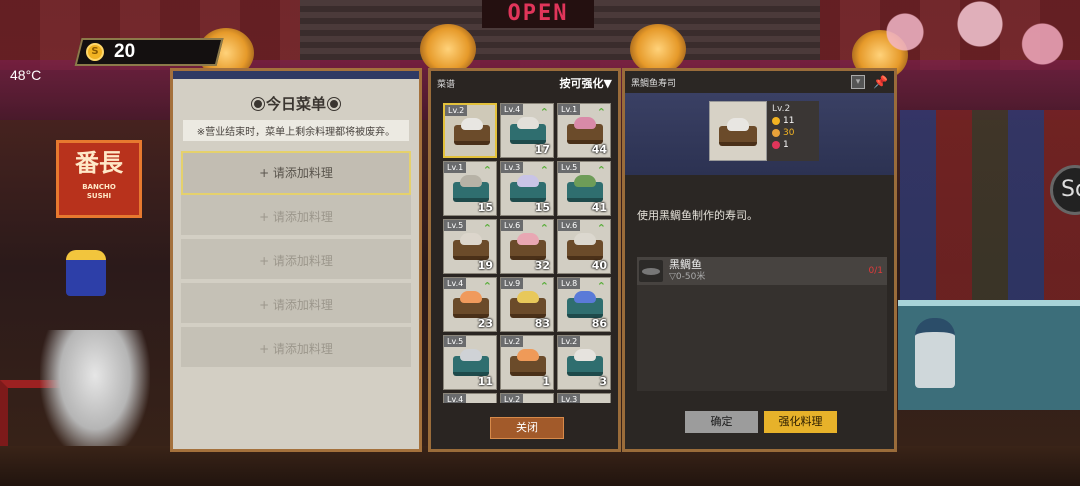 This screenshot has width=1080, height=486. Describe the element at coordinates (470, 188) in the screenshot. I see `recipe-card: Lv.1 ⌃ 15` at that location.